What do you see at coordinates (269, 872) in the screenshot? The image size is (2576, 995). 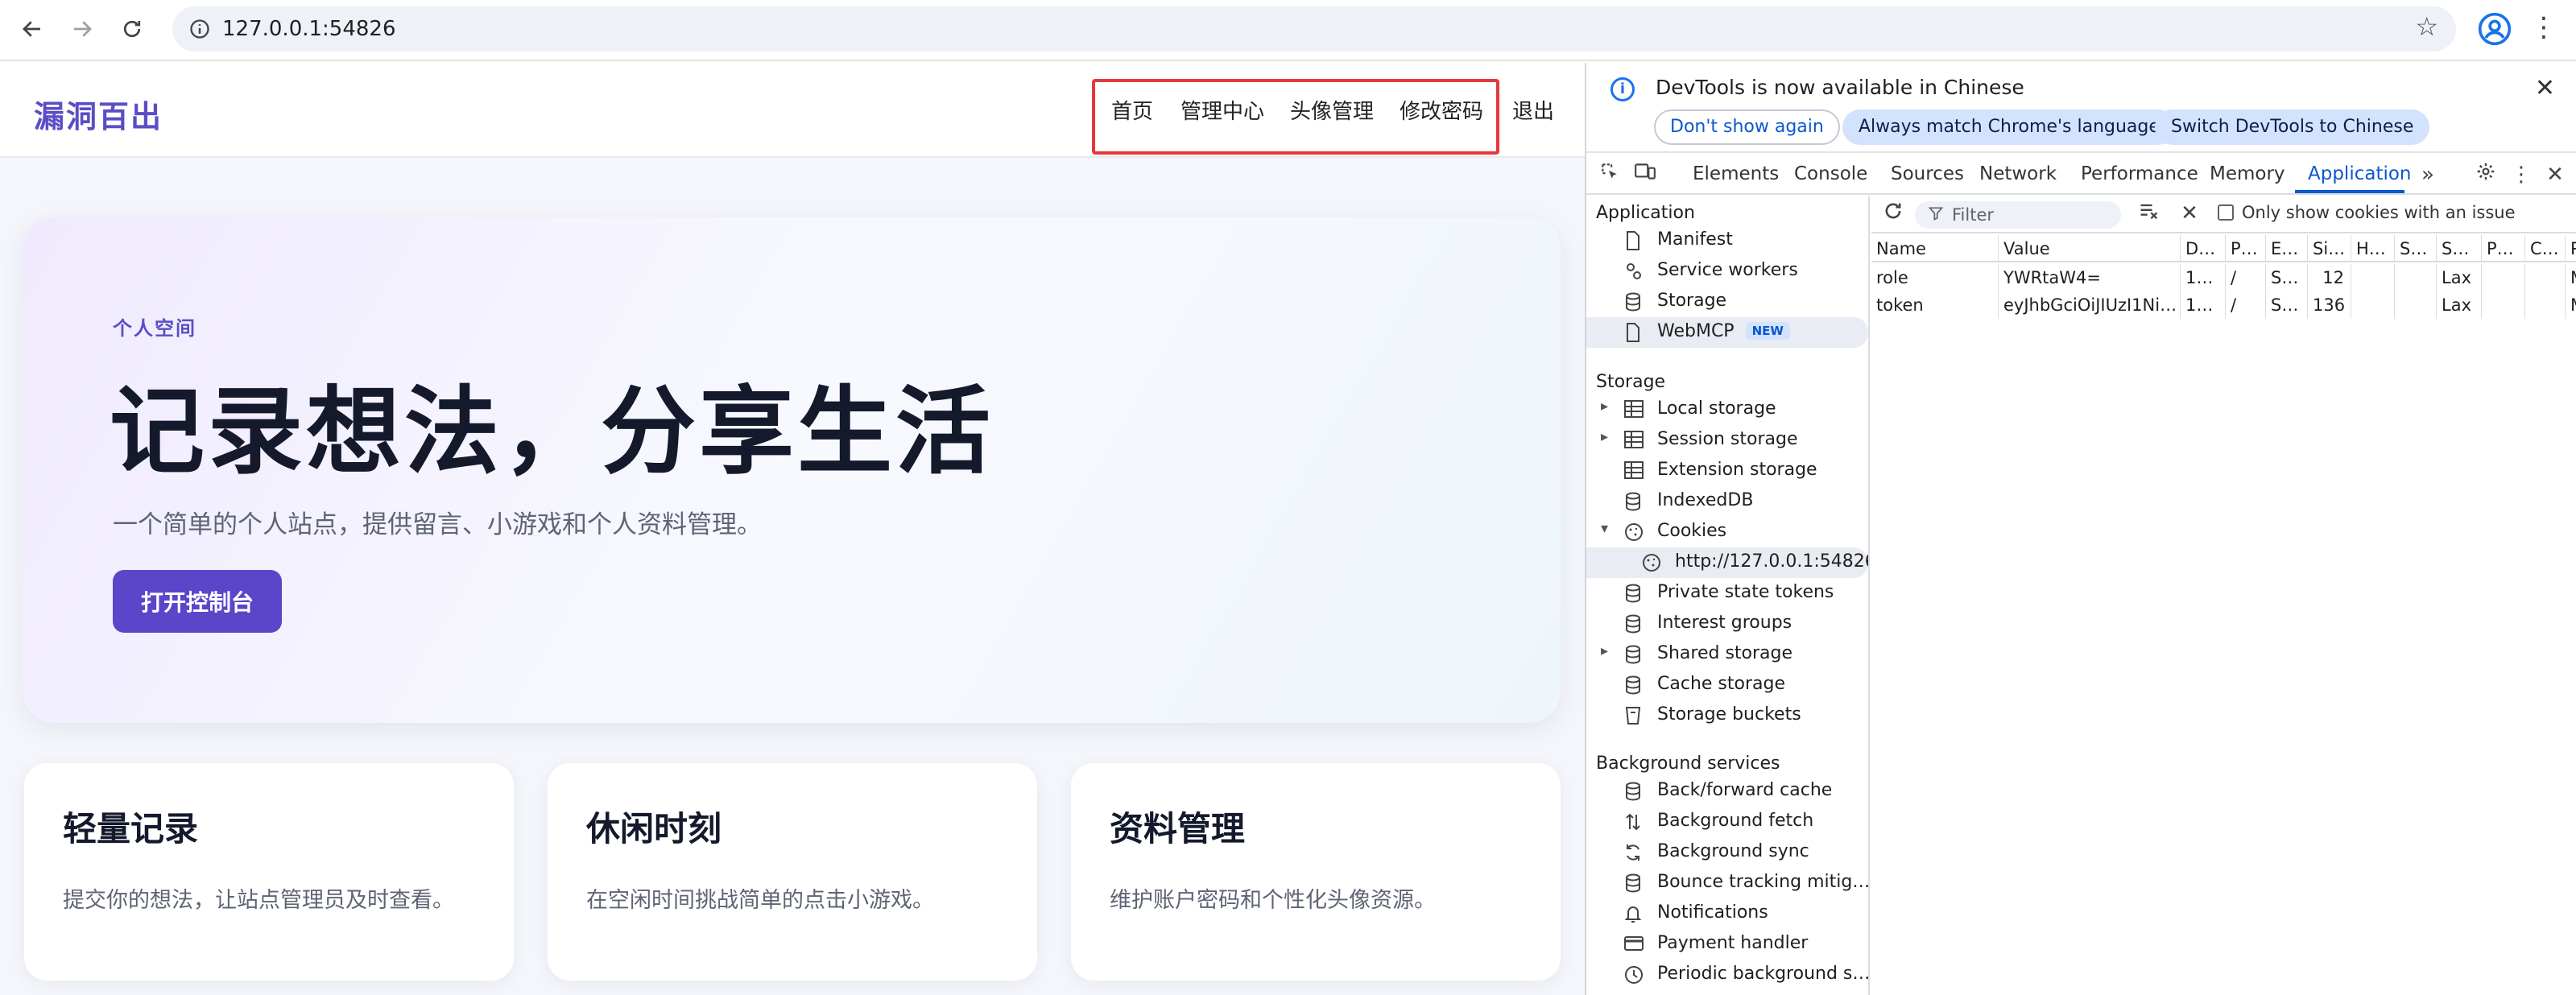 I see `feature-card: 轻量记录 提交你的想法，让站点管理员及时查看。` at bounding box center [269, 872].